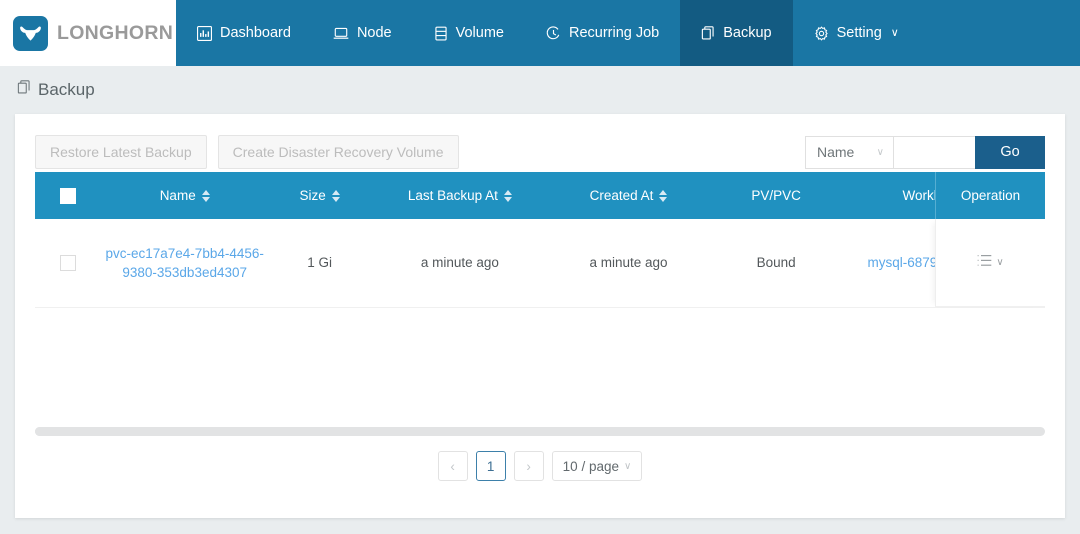  I want to click on nav-item-backup: Backup, so click(736, 33).